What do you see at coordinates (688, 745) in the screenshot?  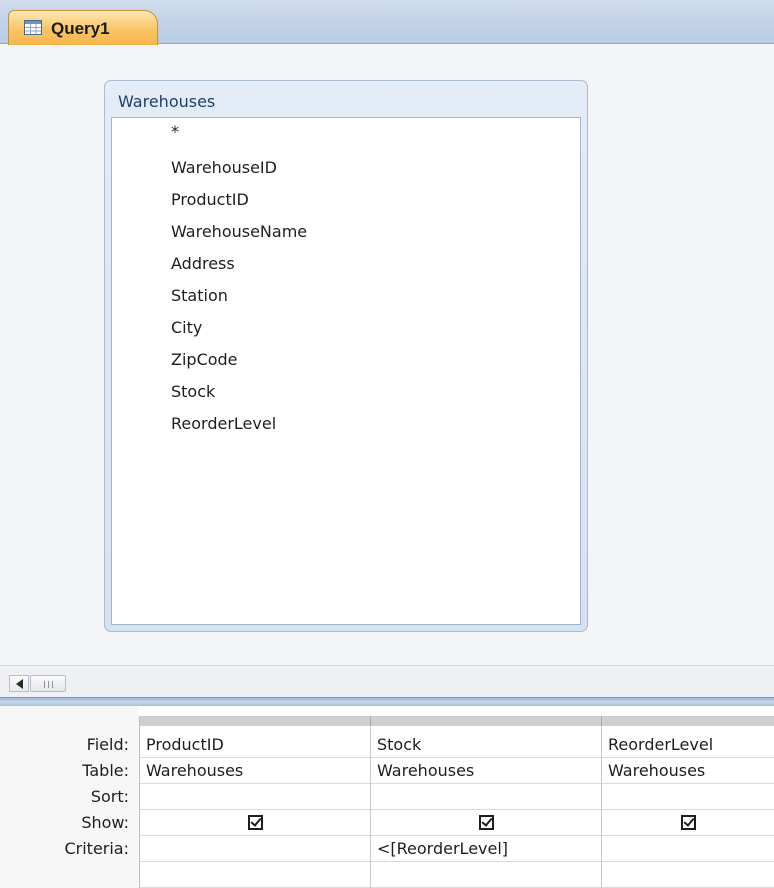 I see `field-cell: ReorderLevel` at bounding box center [688, 745].